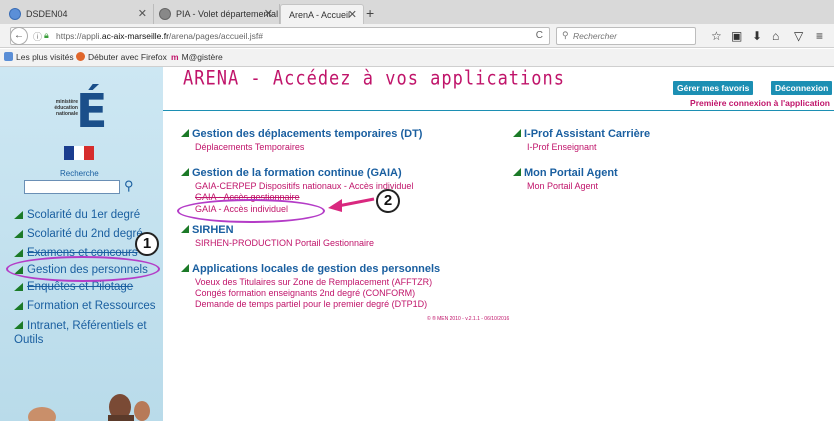 This screenshot has width=834, height=421. Describe the element at coordinates (757, 36) in the screenshot. I see `download-icon: ⬇` at that location.